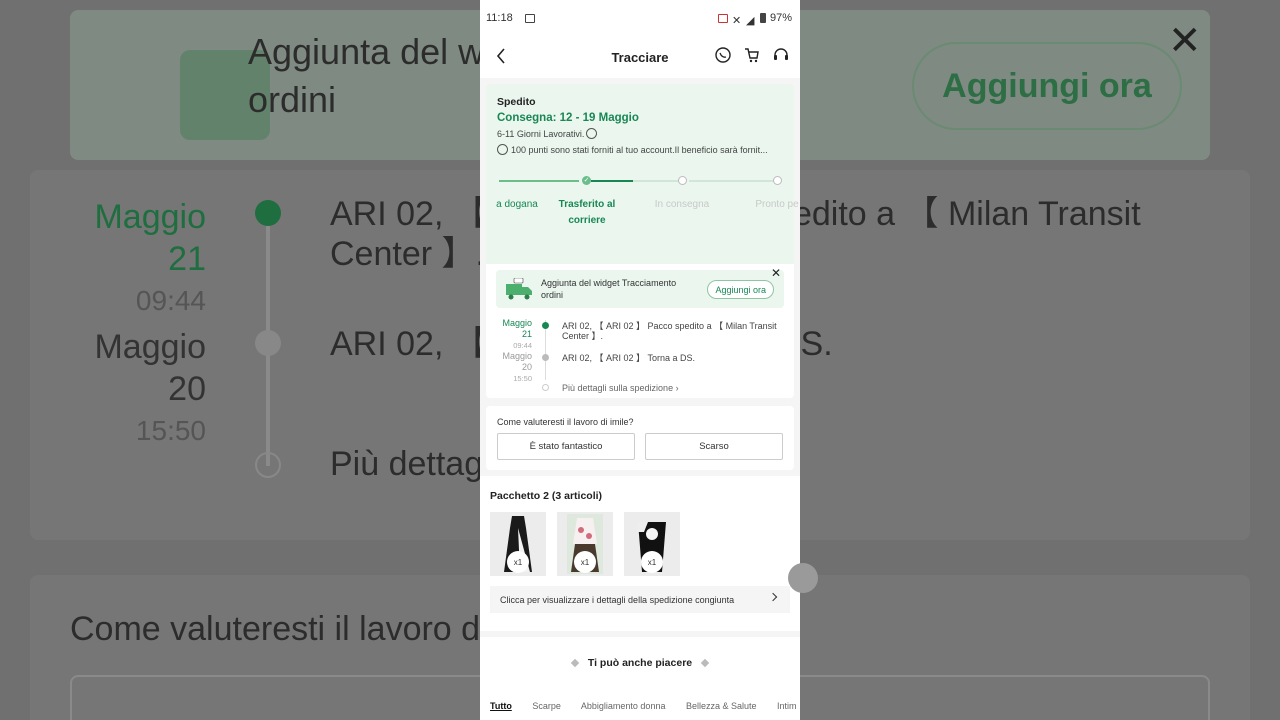 This screenshot has height=720, width=1280. What do you see at coordinates (736, 20) in the screenshot?
I see `mute-icon: ✕` at bounding box center [736, 20].